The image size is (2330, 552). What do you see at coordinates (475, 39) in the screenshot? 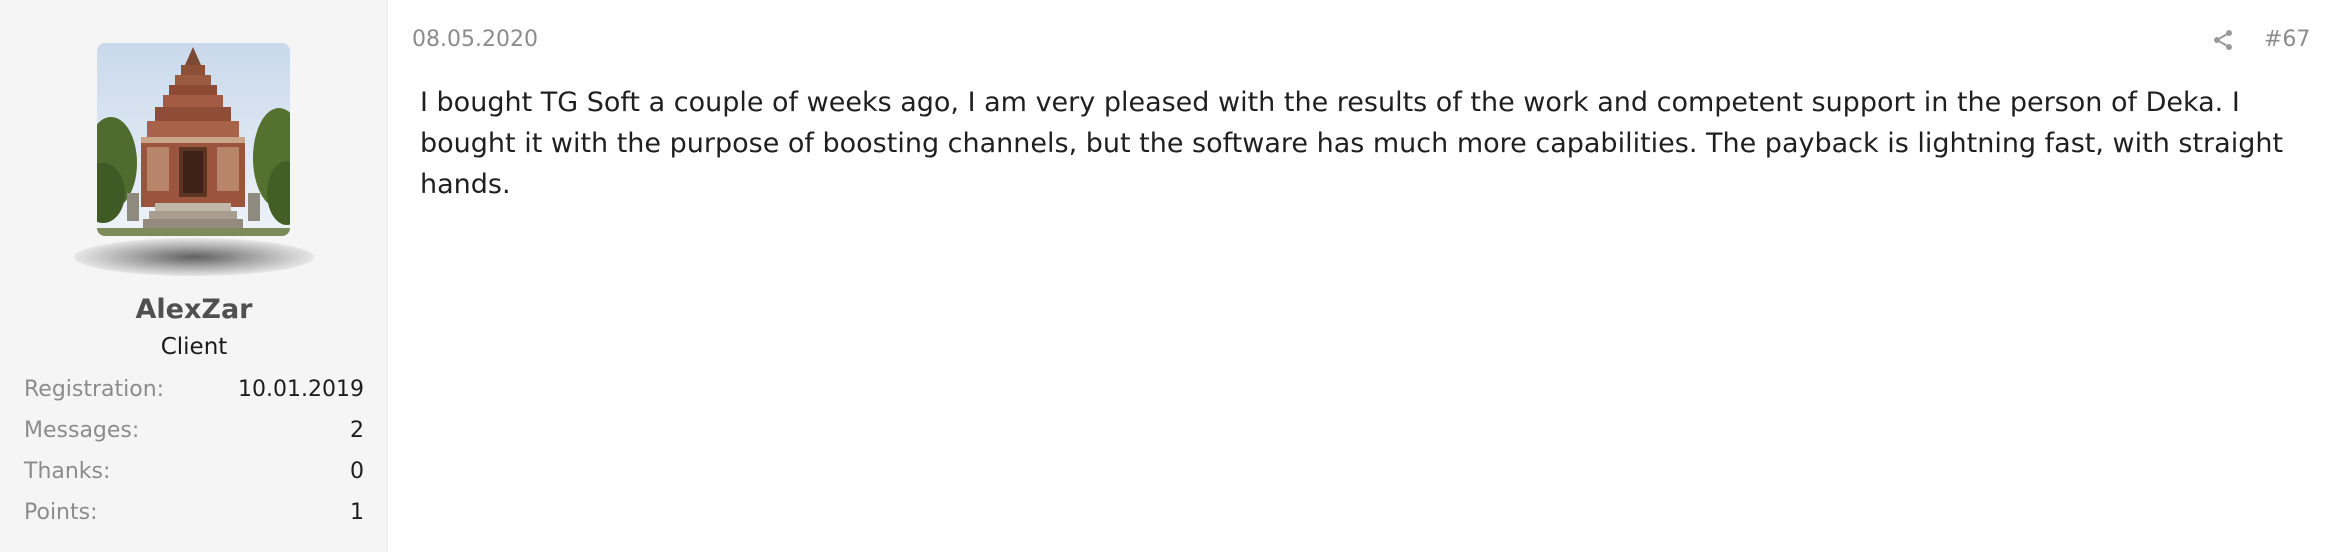
I see `post-date-link: 08.05.2020` at bounding box center [475, 39].